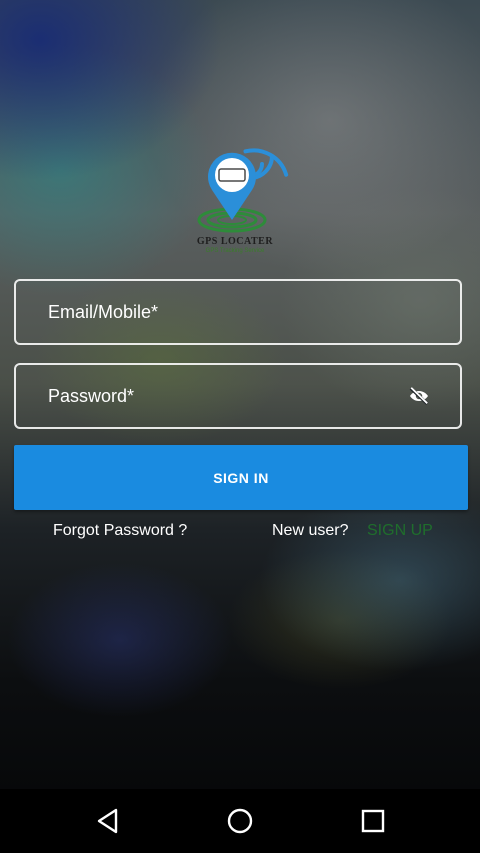 This screenshot has height=853, width=480. I want to click on system-nav-bar, so click(240, 821).